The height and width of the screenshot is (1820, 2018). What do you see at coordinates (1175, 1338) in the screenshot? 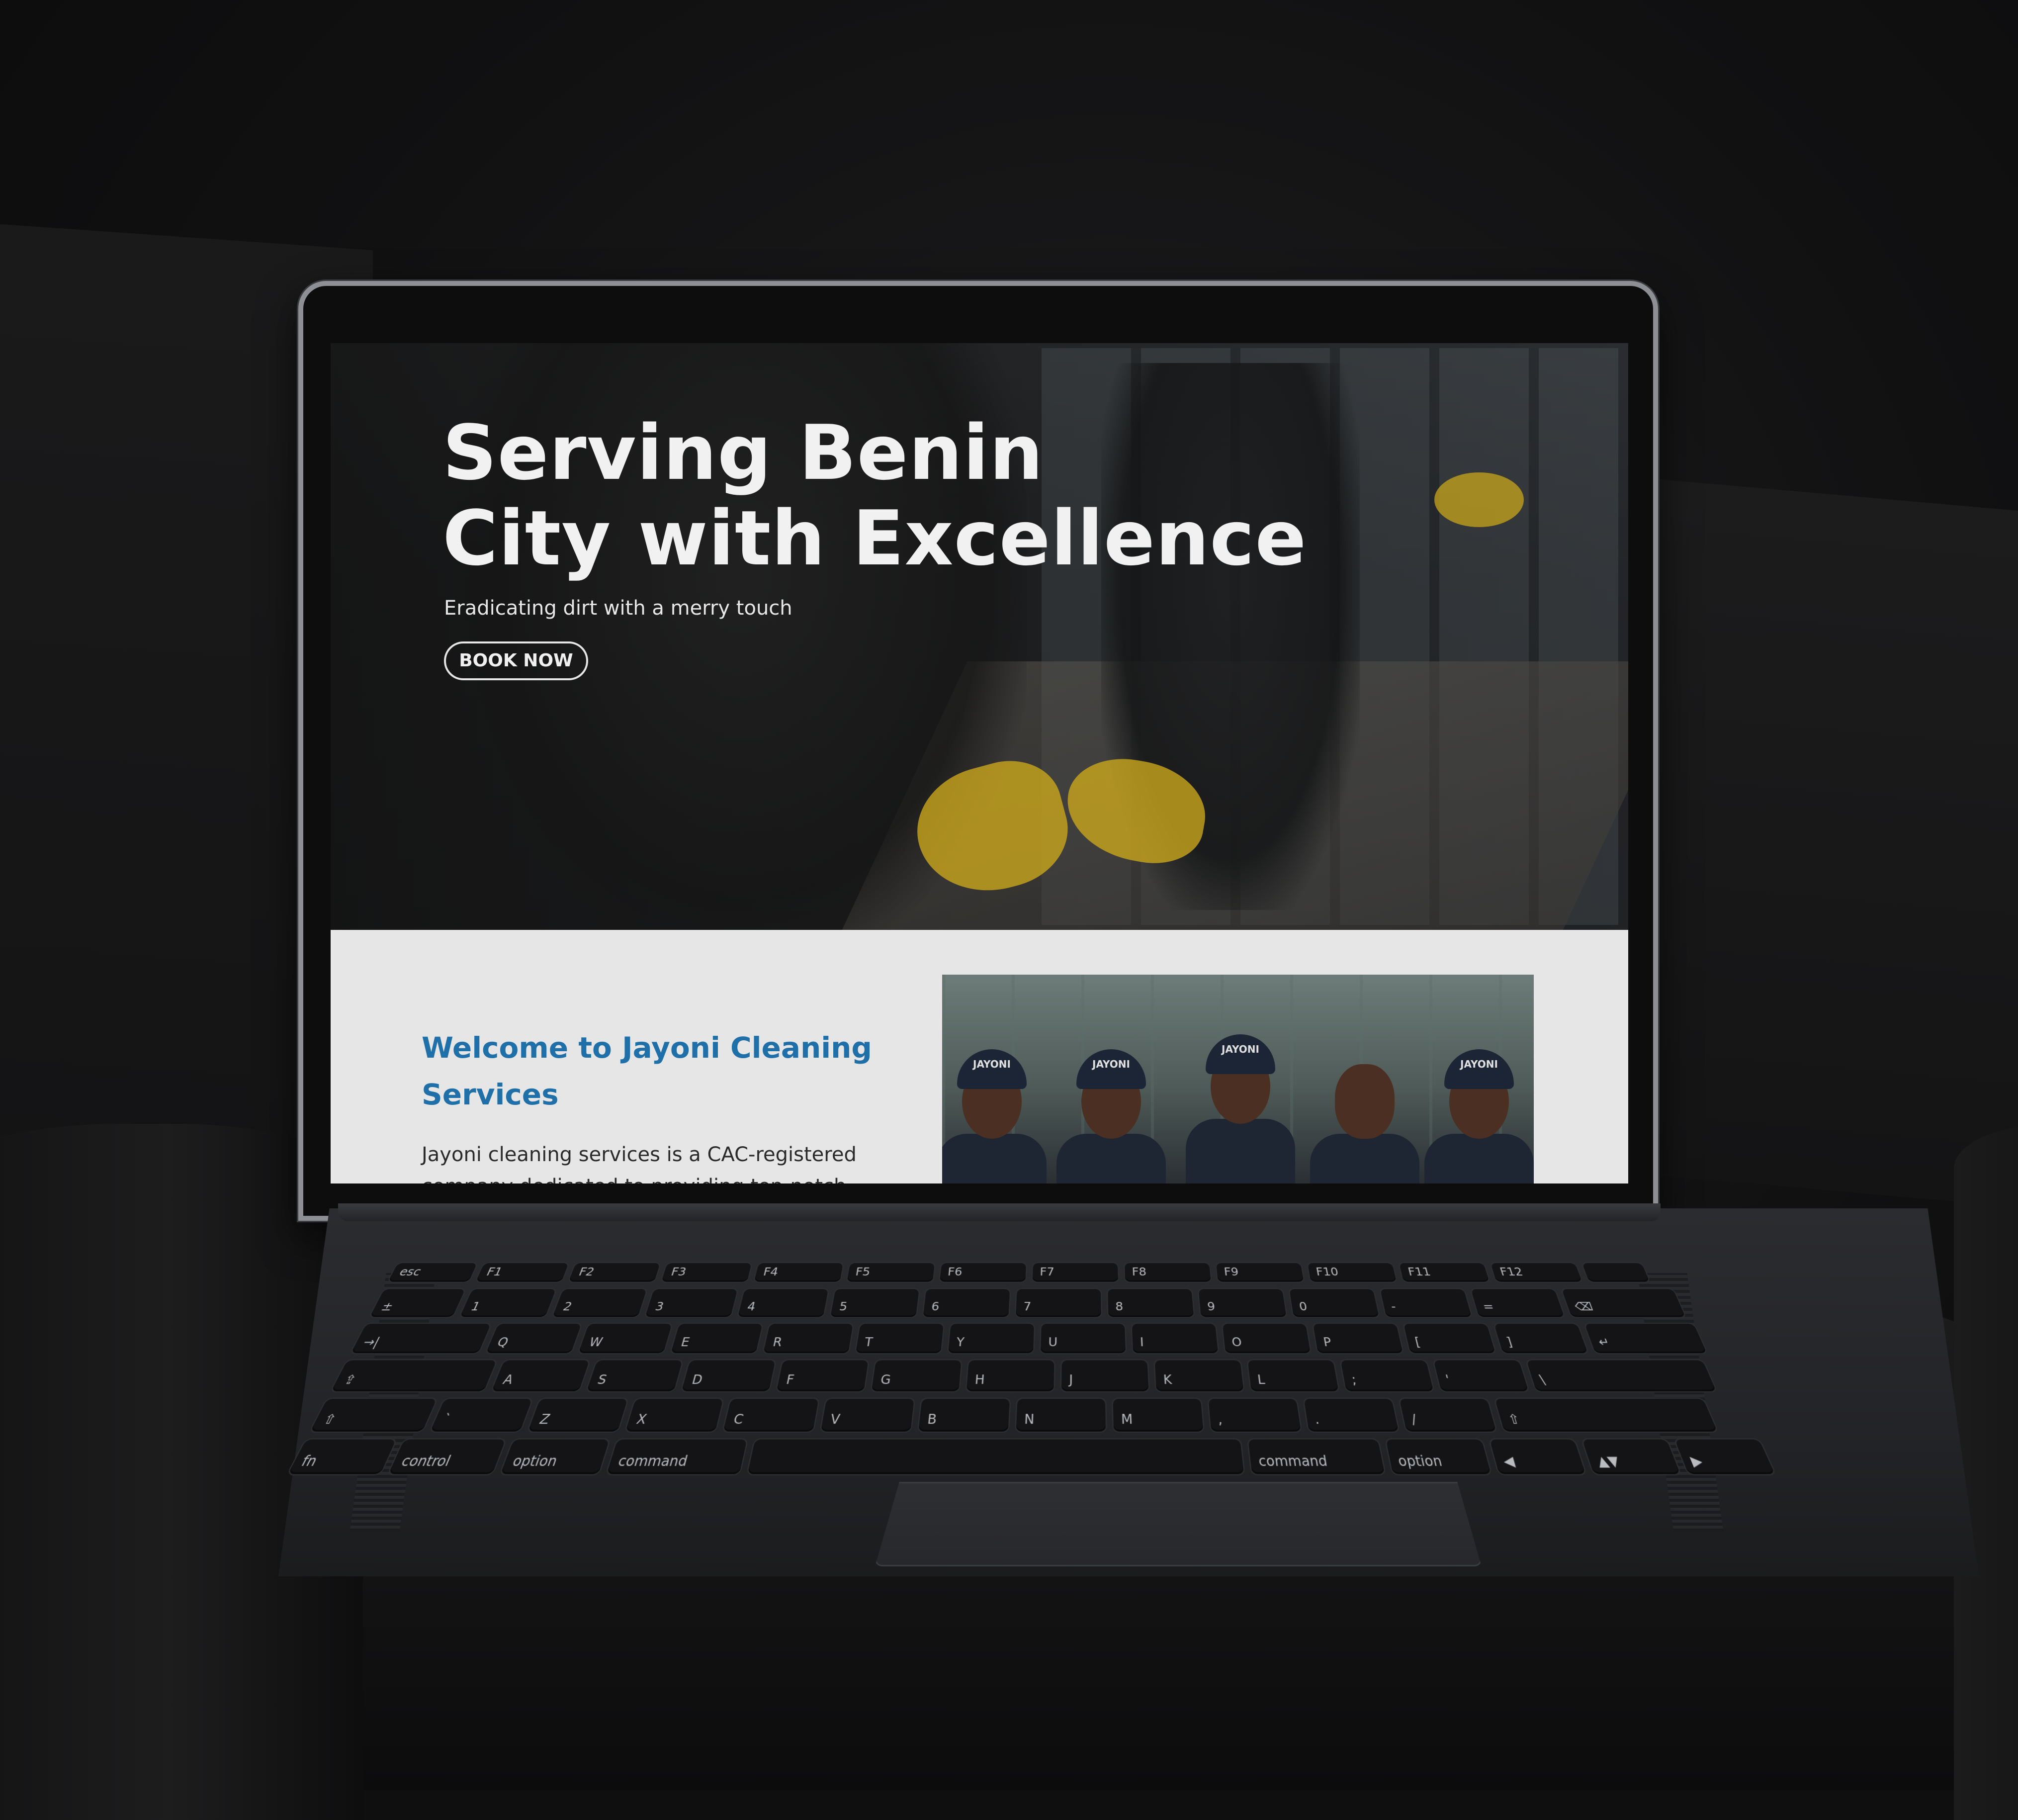
I see `key: I` at bounding box center [1175, 1338].